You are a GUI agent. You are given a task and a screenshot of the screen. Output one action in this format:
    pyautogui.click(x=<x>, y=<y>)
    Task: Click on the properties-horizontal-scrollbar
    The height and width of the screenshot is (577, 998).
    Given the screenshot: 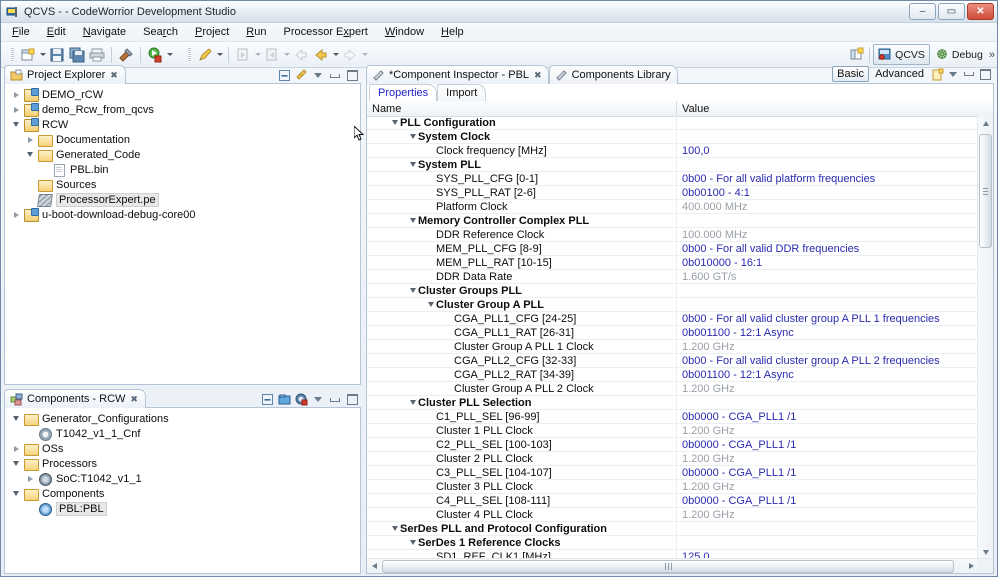 What is the action you would take?
    pyautogui.click(x=680, y=565)
    